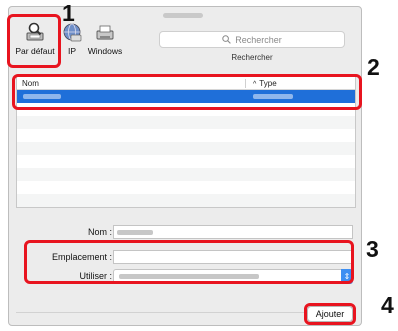 The image size is (398, 331). I want to click on search-caption: Rechercher, so click(252, 57).